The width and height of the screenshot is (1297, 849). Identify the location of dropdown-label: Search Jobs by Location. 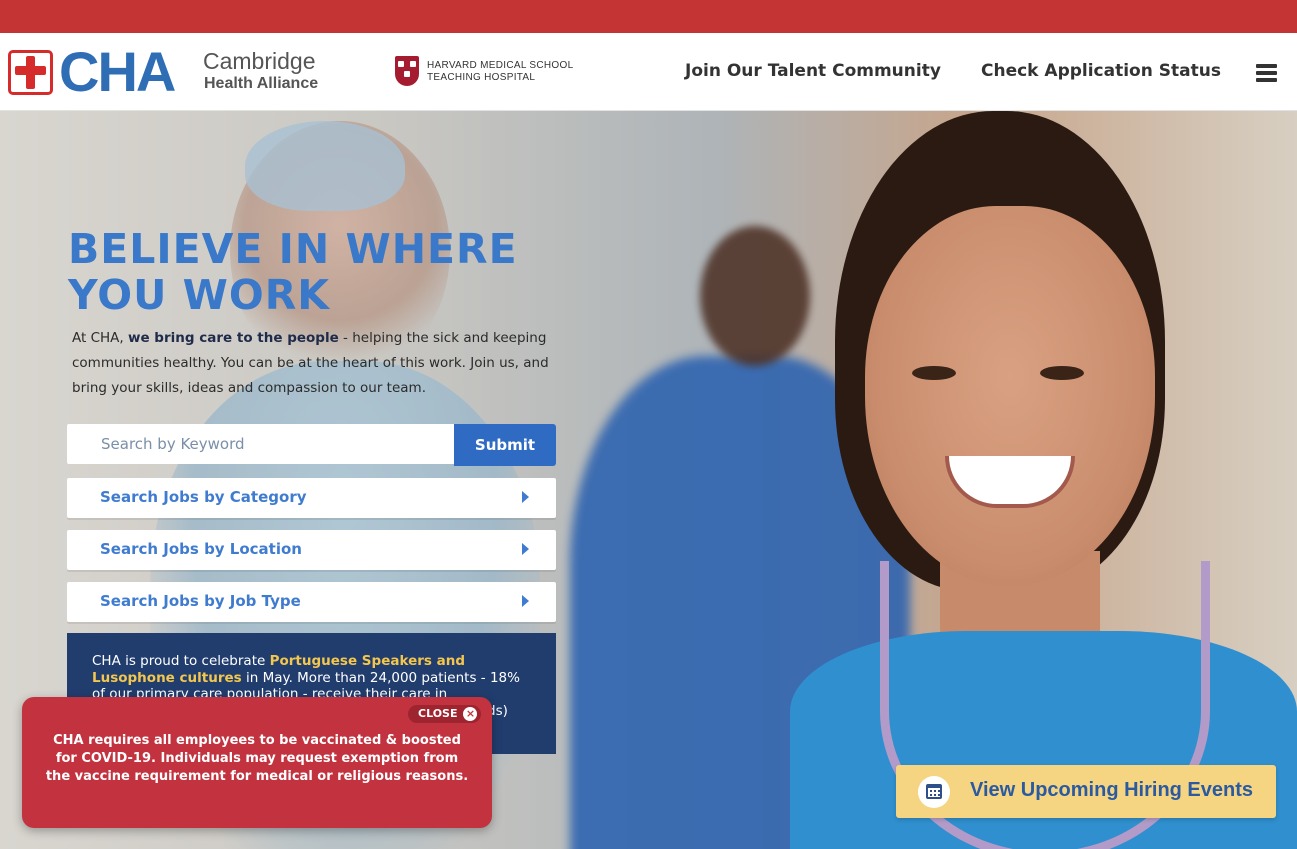
(201, 549).